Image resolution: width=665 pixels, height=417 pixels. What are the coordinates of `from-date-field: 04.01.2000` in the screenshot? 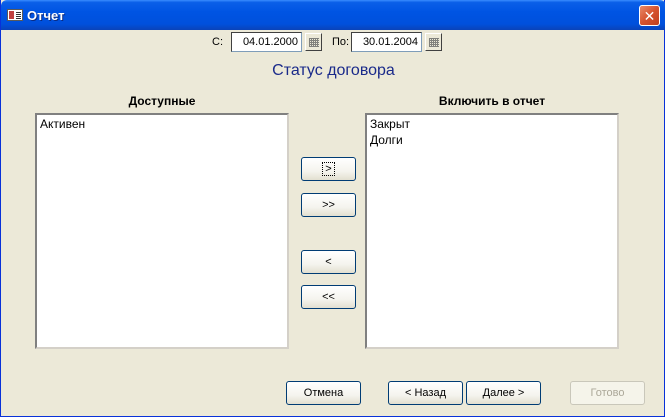 It's located at (266, 42).